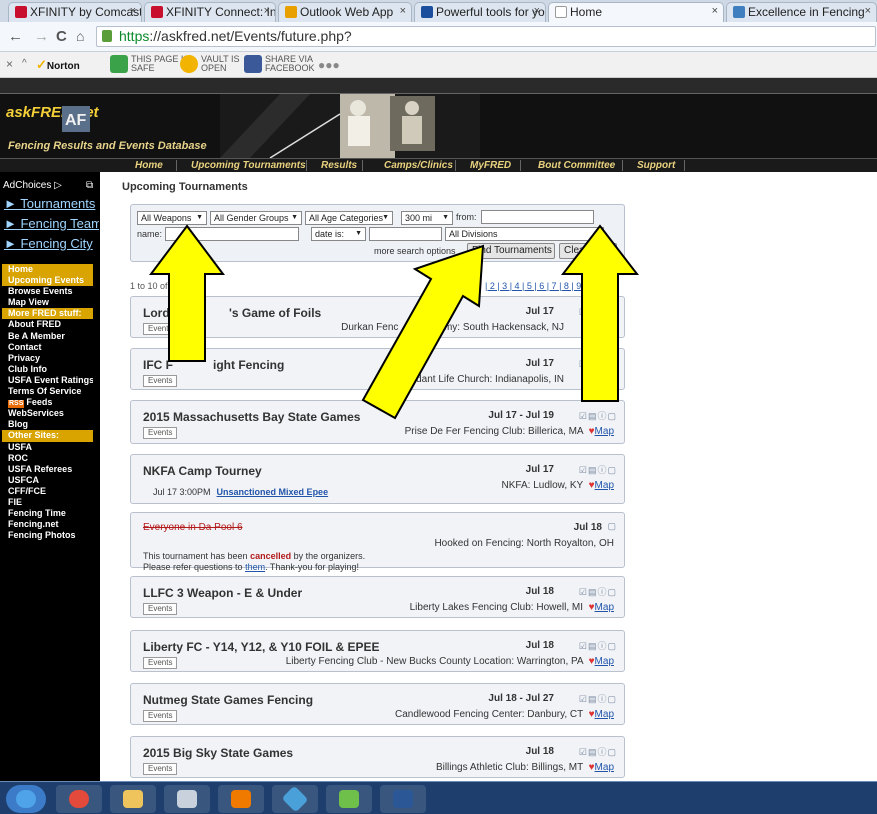 This screenshot has height=814, width=877. I want to click on sidebar-item-roc: ROC, so click(47, 458).